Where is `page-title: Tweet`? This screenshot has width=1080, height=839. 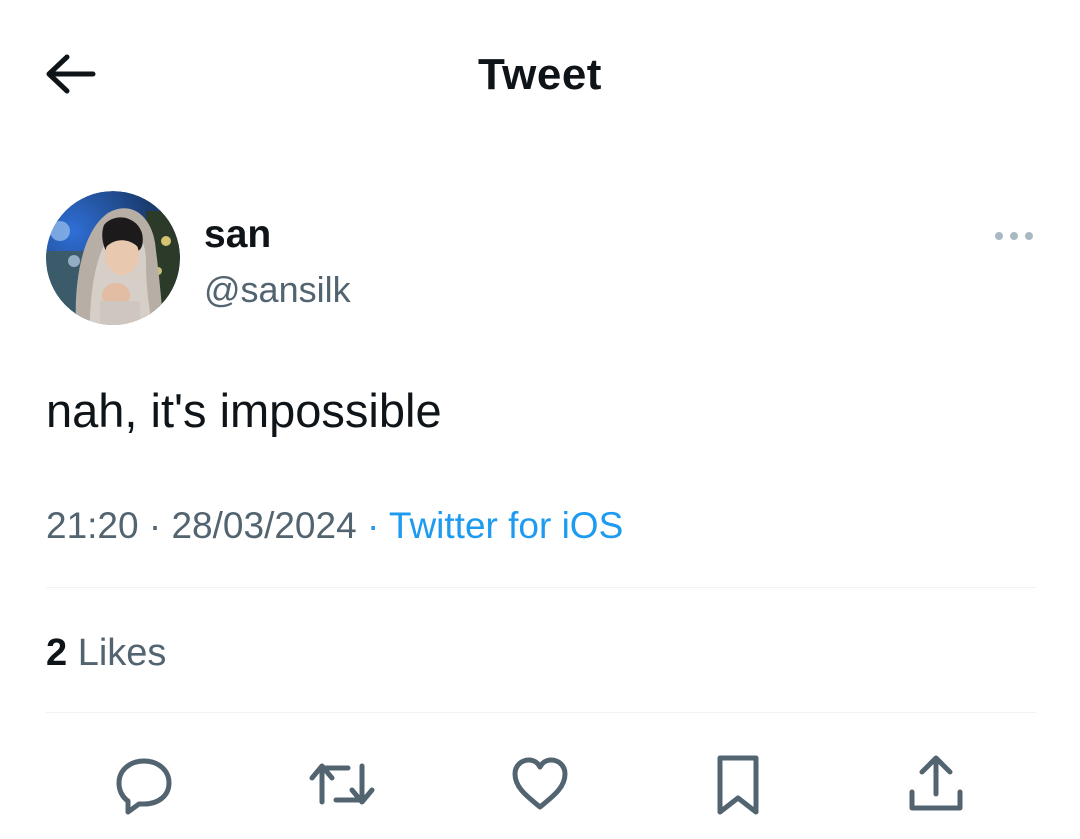
page-title: Tweet is located at coordinates (540, 74).